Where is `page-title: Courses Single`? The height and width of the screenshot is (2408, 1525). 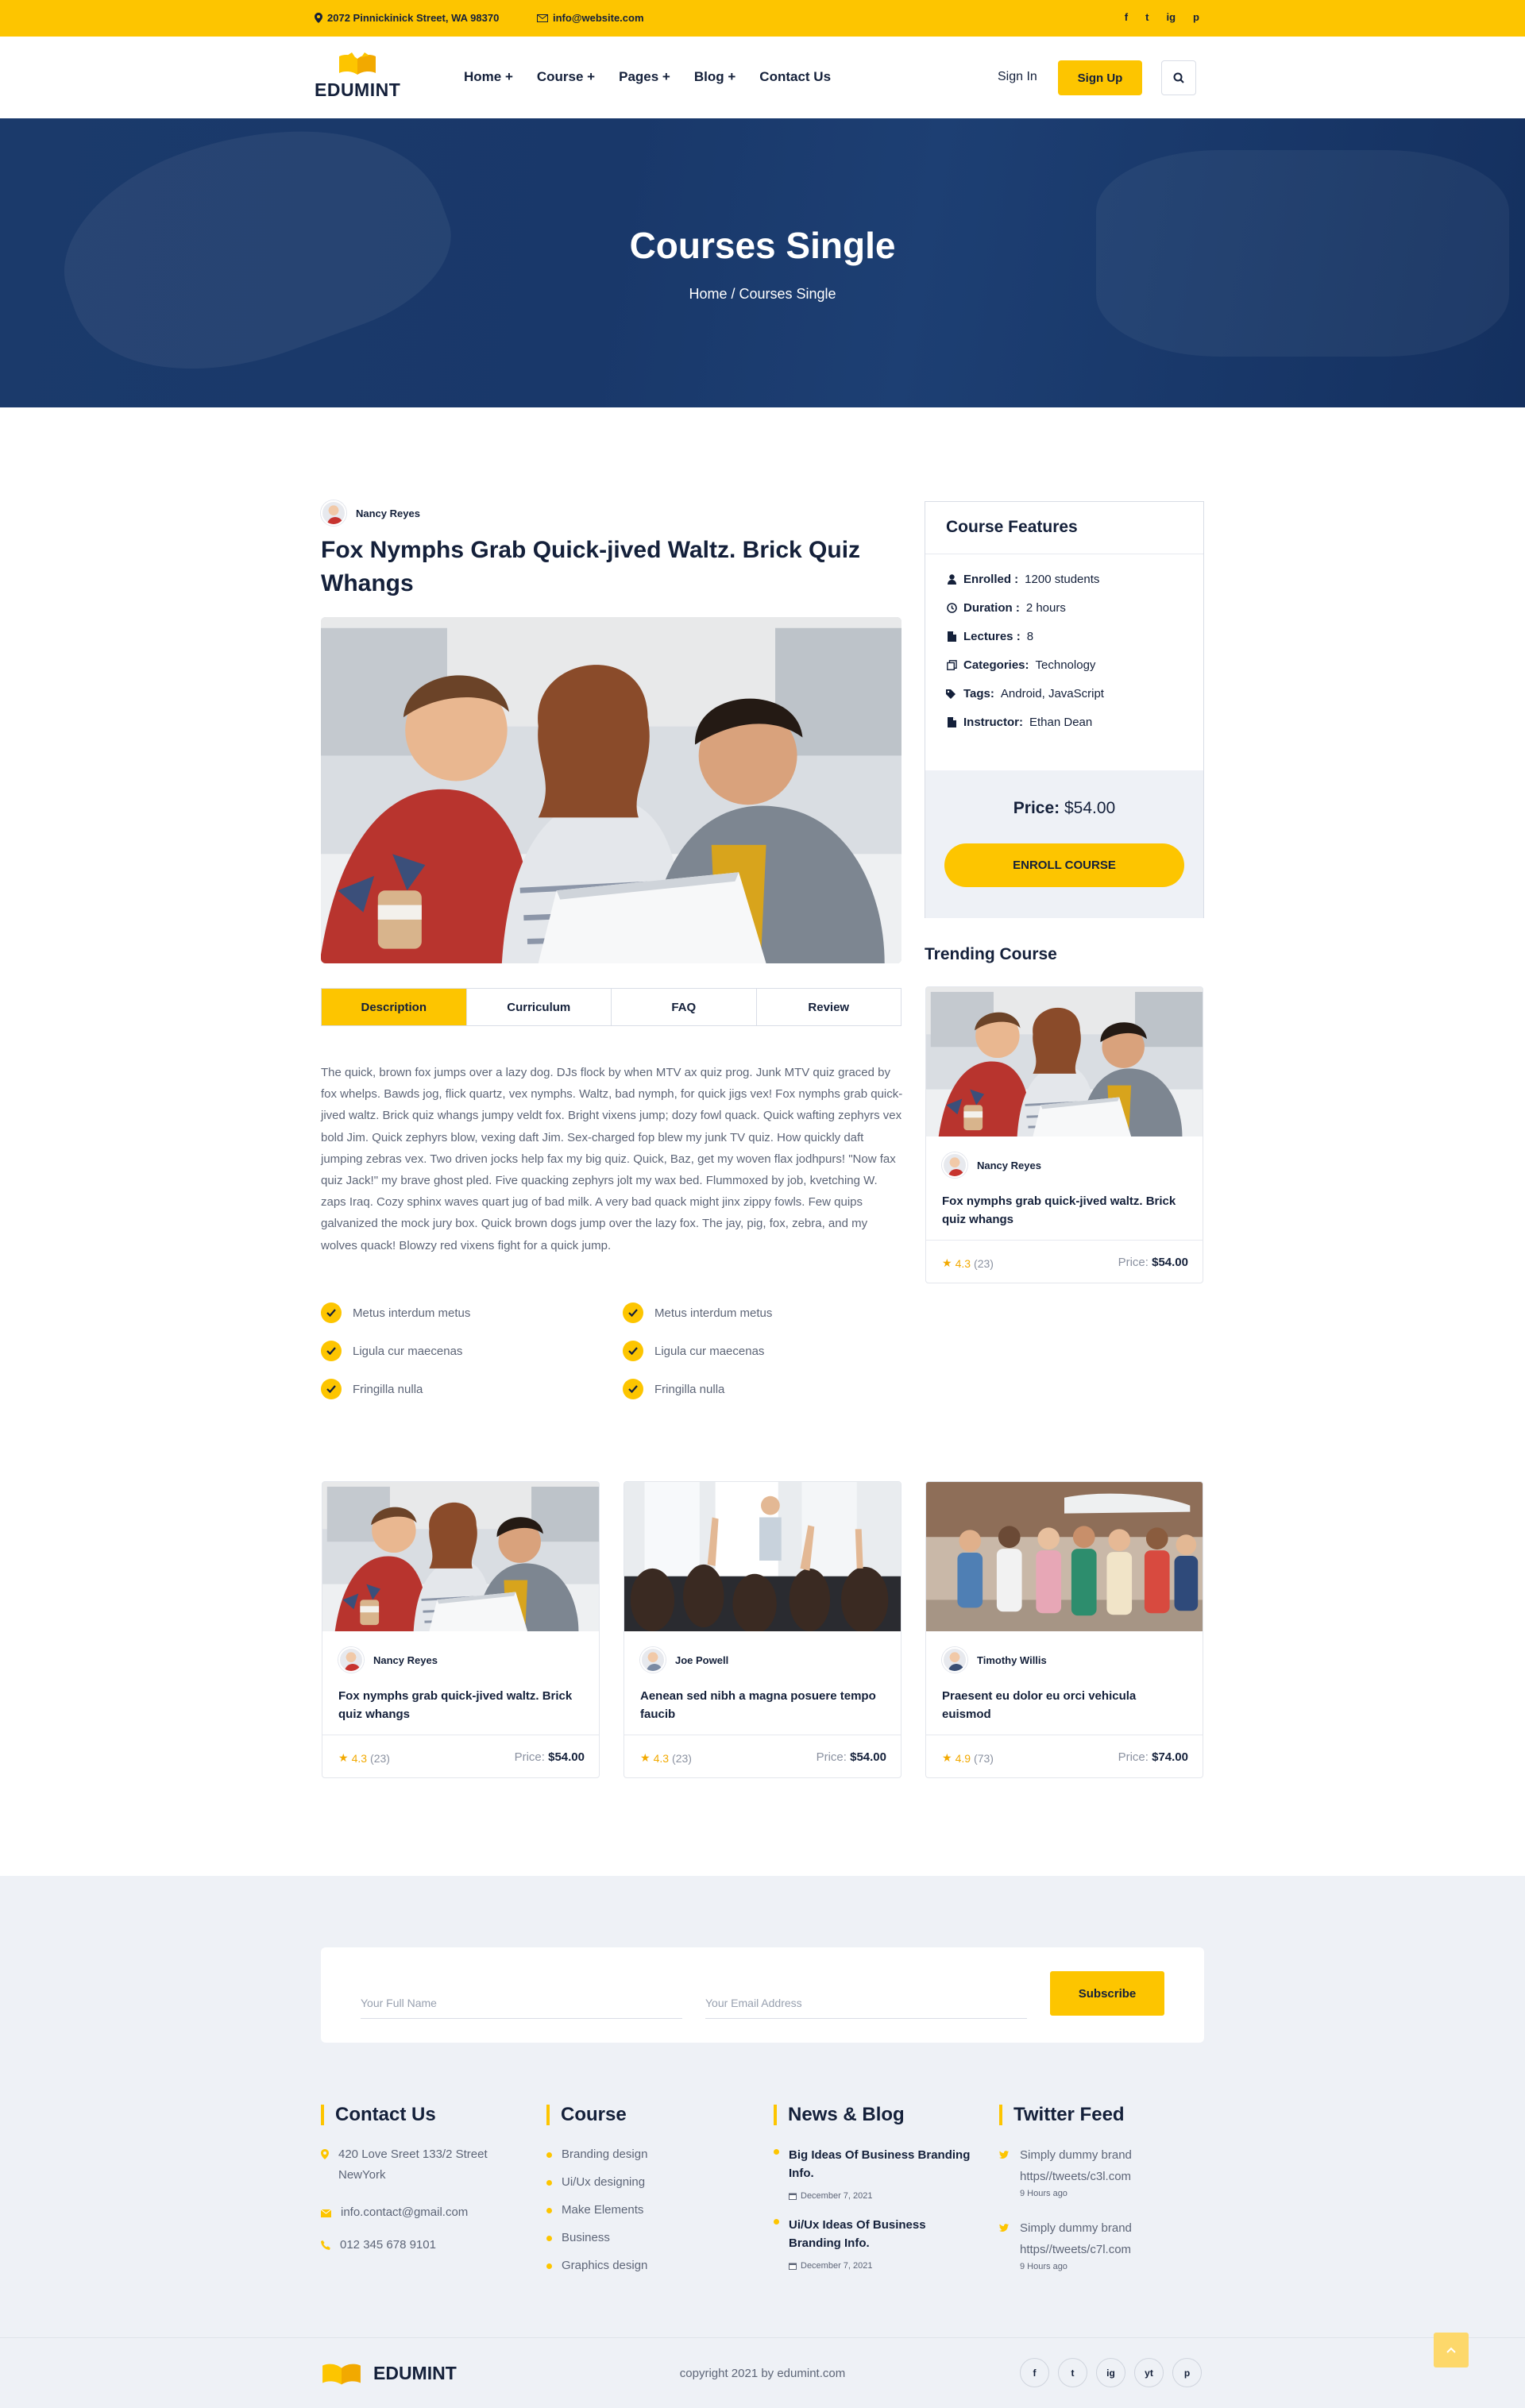 page-title: Courses Single is located at coordinates (763, 245).